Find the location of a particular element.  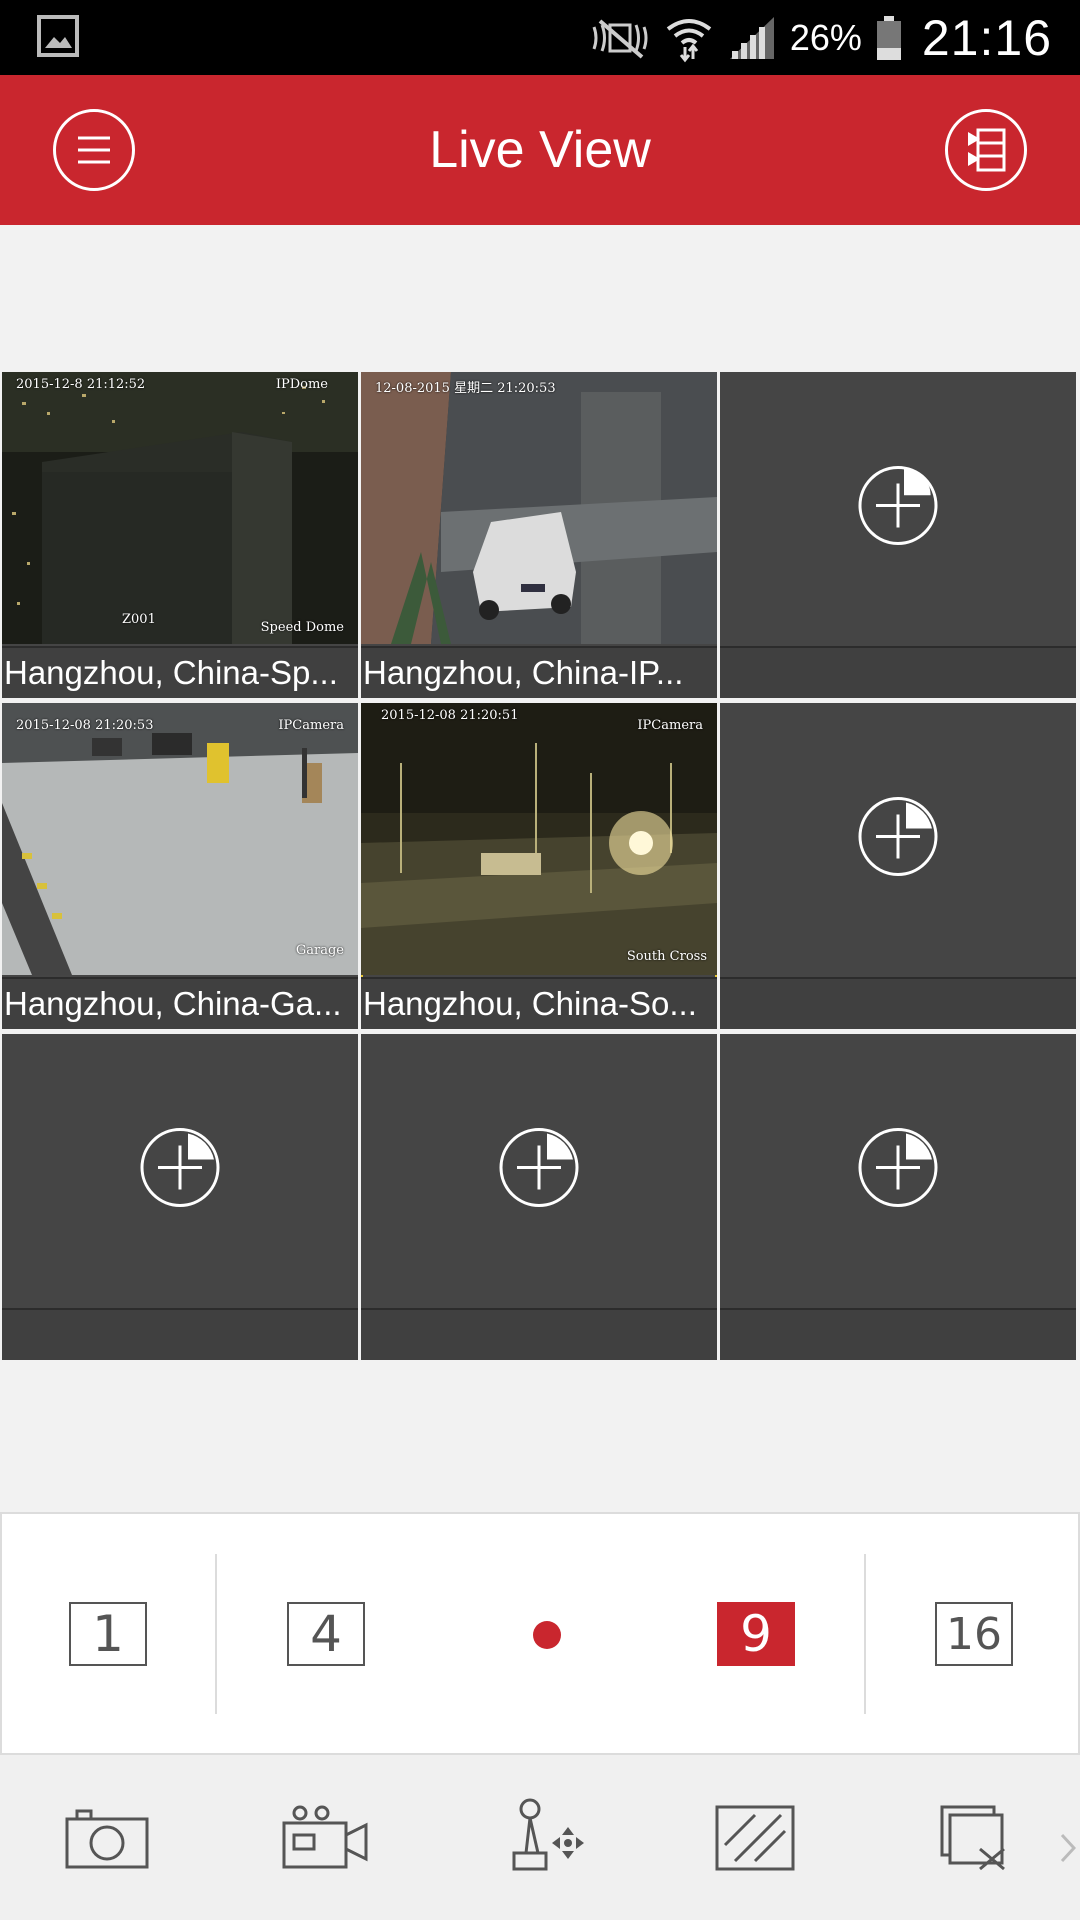

image-quality-icon is located at coordinates (755, 1838).